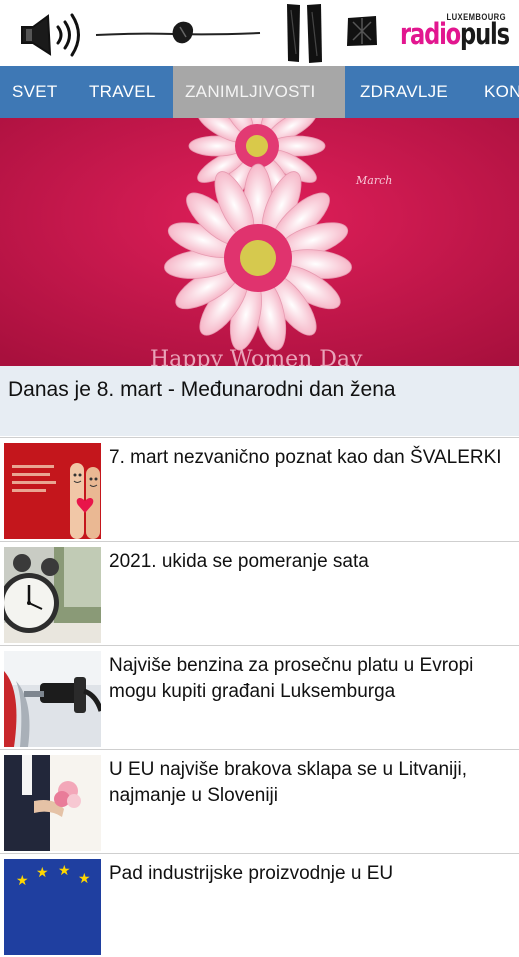 This screenshot has width=519, height=957. What do you see at coordinates (52, 491) in the screenshot?
I see `article-thumbnail-fingers-heart` at bounding box center [52, 491].